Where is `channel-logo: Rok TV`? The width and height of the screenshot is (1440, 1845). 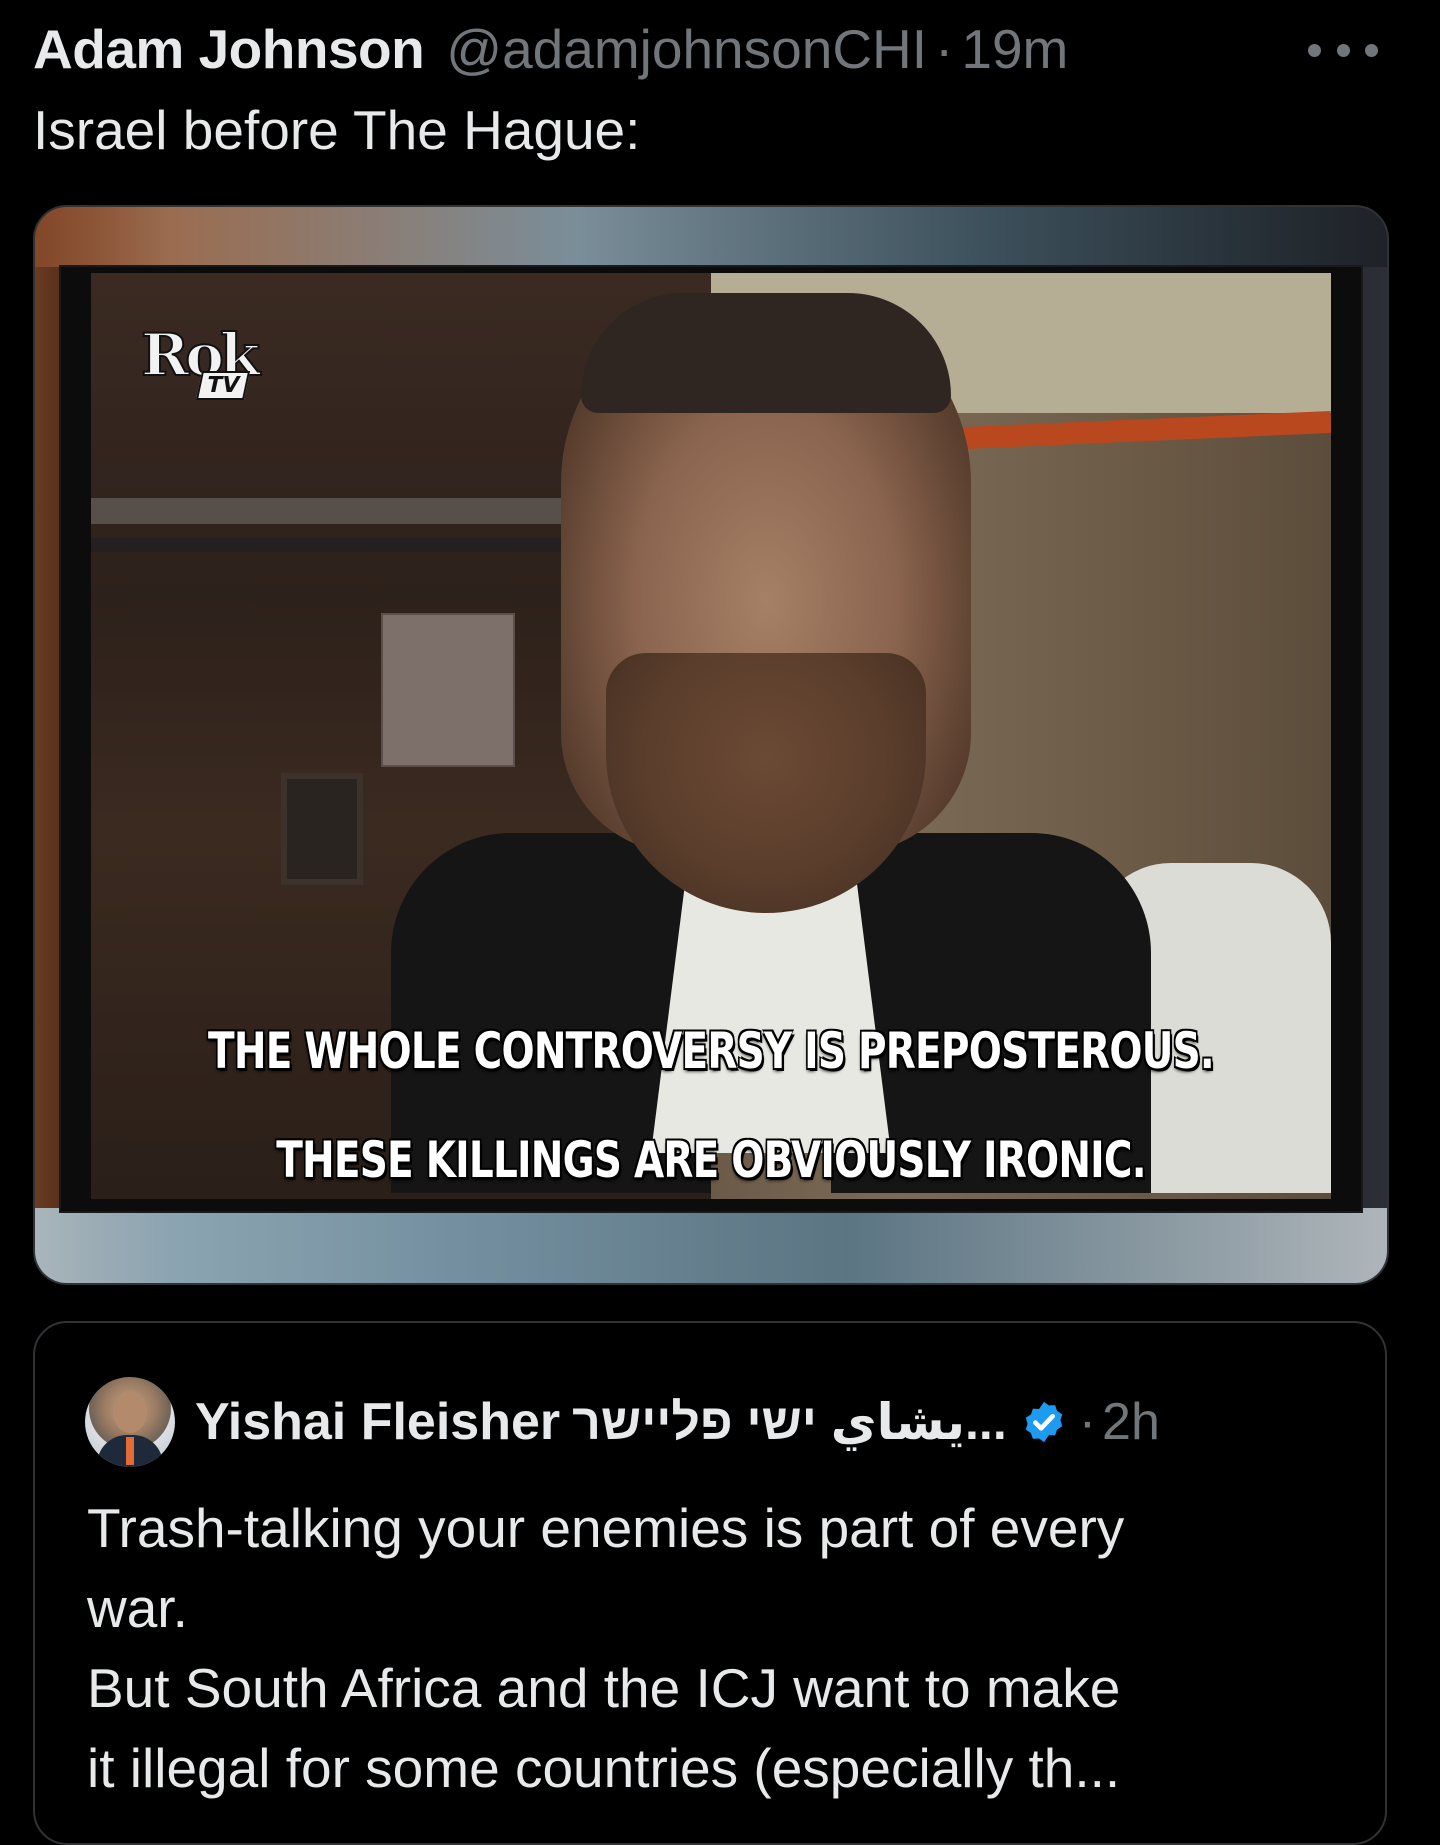
channel-logo: Rok TV is located at coordinates (215, 365).